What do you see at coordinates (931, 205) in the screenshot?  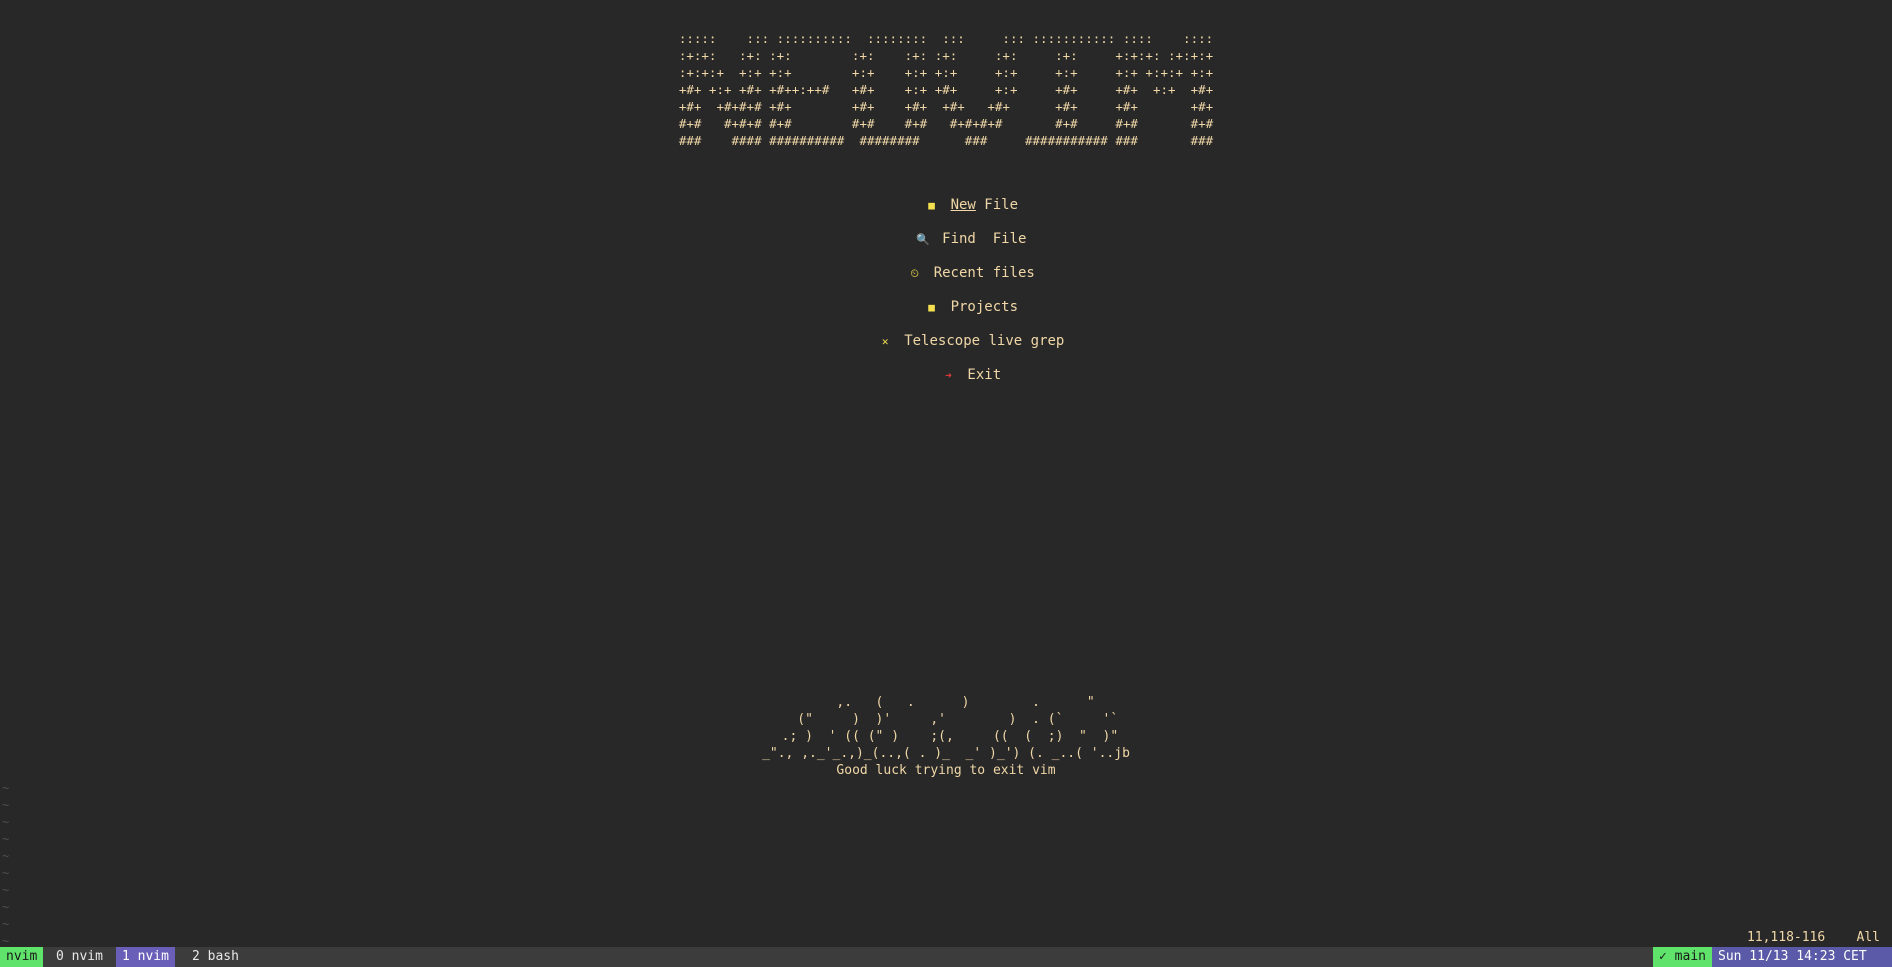 I see `file-icon: ■` at bounding box center [931, 205].